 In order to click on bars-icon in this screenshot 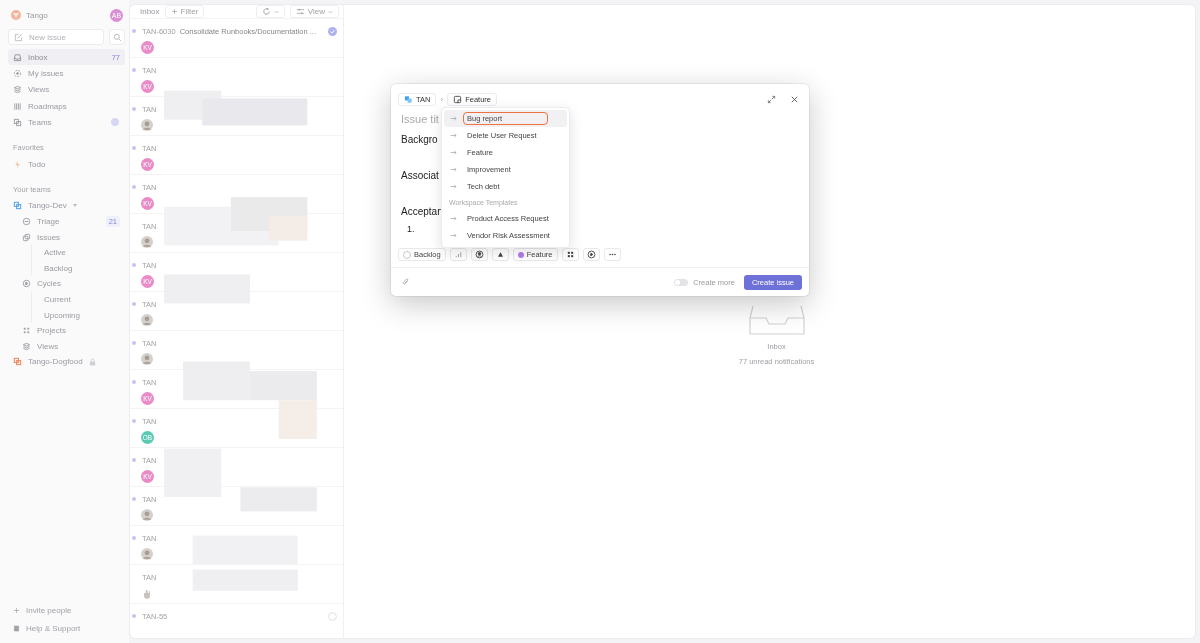, I will do `click(458, 254)`.